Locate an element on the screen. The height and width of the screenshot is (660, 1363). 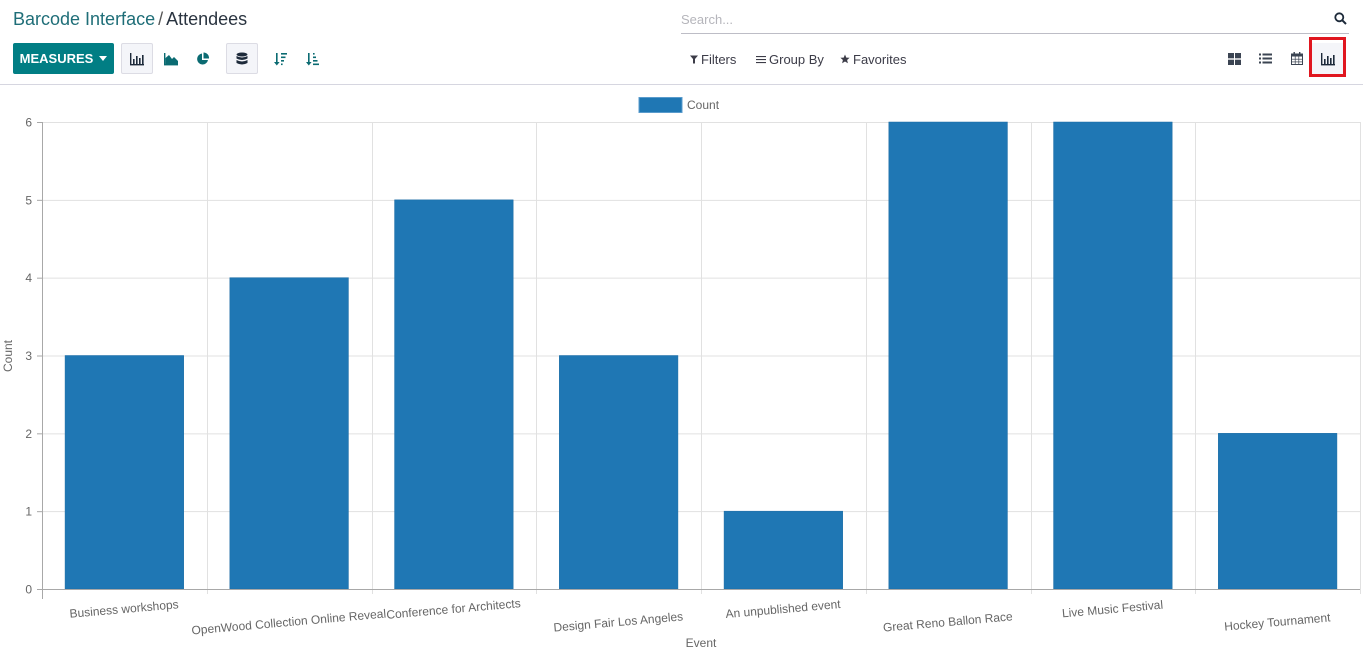
bar-chart-button is located at coordinates (137, 58).